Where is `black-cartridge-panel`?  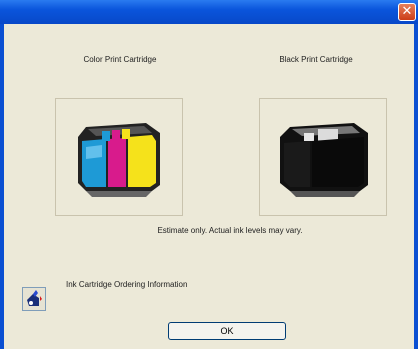 black-cartridge-panel is located at coordinates (323, 157).